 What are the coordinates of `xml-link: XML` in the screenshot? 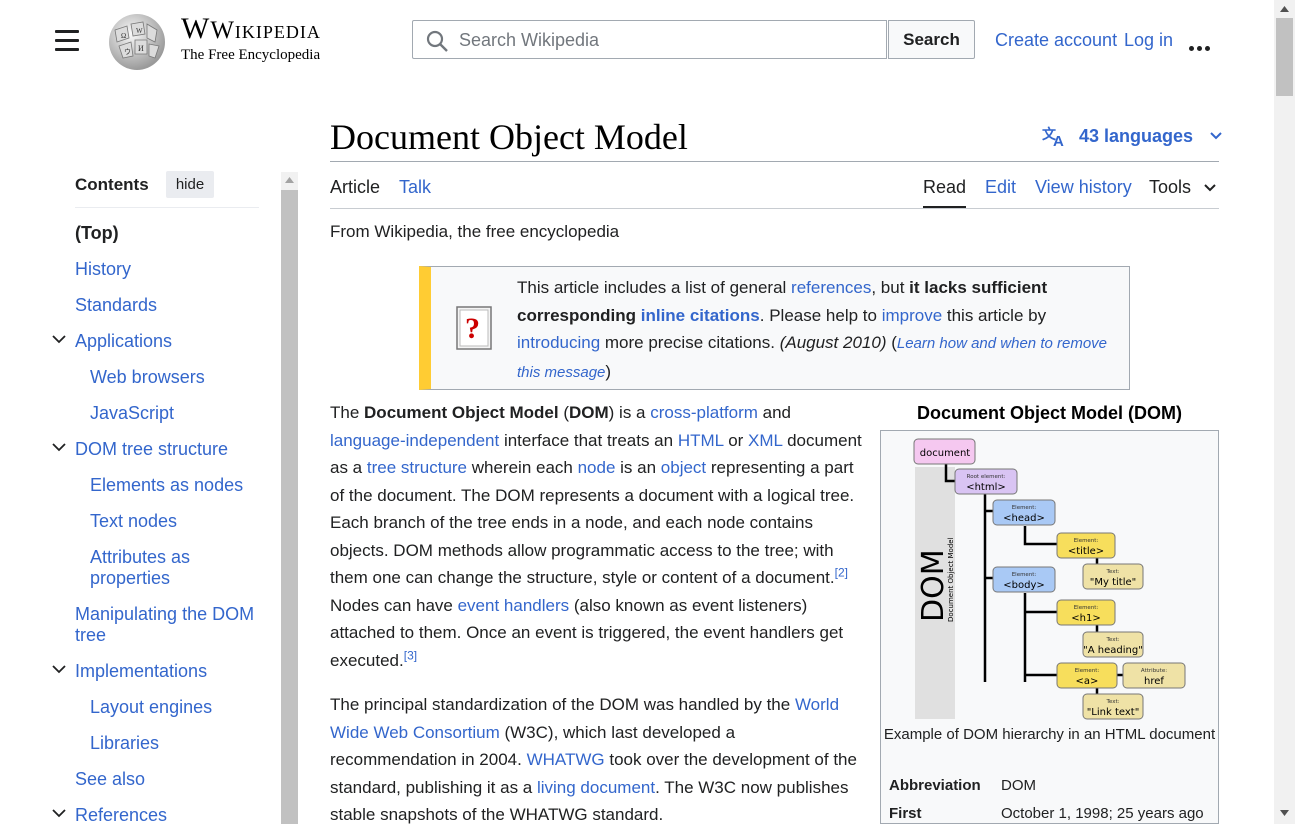 It's located at (765, 440).